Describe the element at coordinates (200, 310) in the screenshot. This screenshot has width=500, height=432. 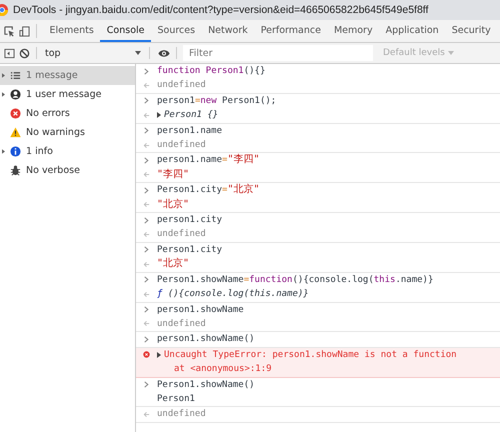
I see `console-text: person1.showName` at that location.